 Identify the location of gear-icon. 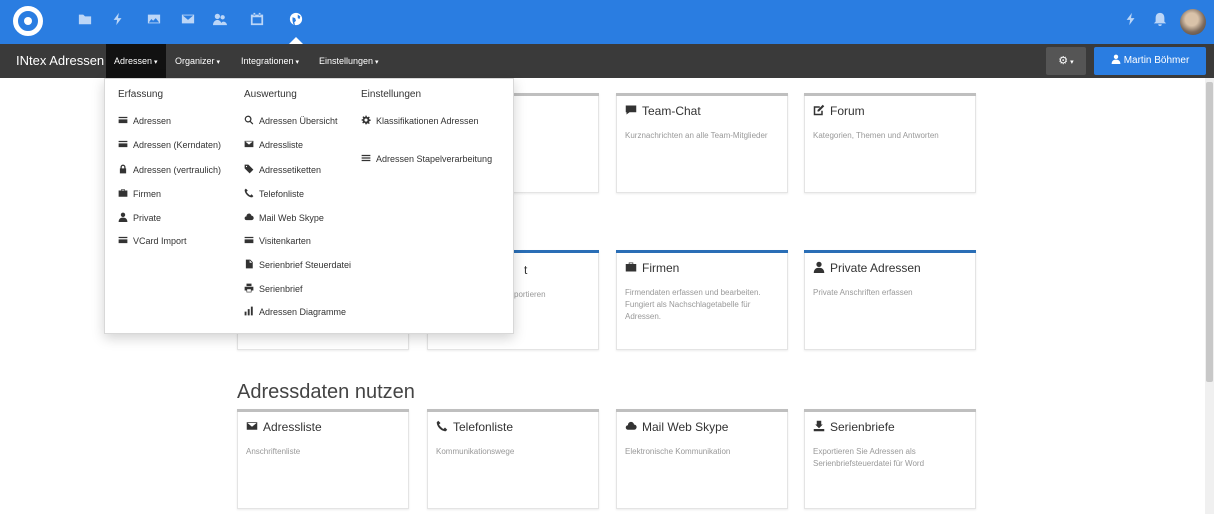
(366, 120).